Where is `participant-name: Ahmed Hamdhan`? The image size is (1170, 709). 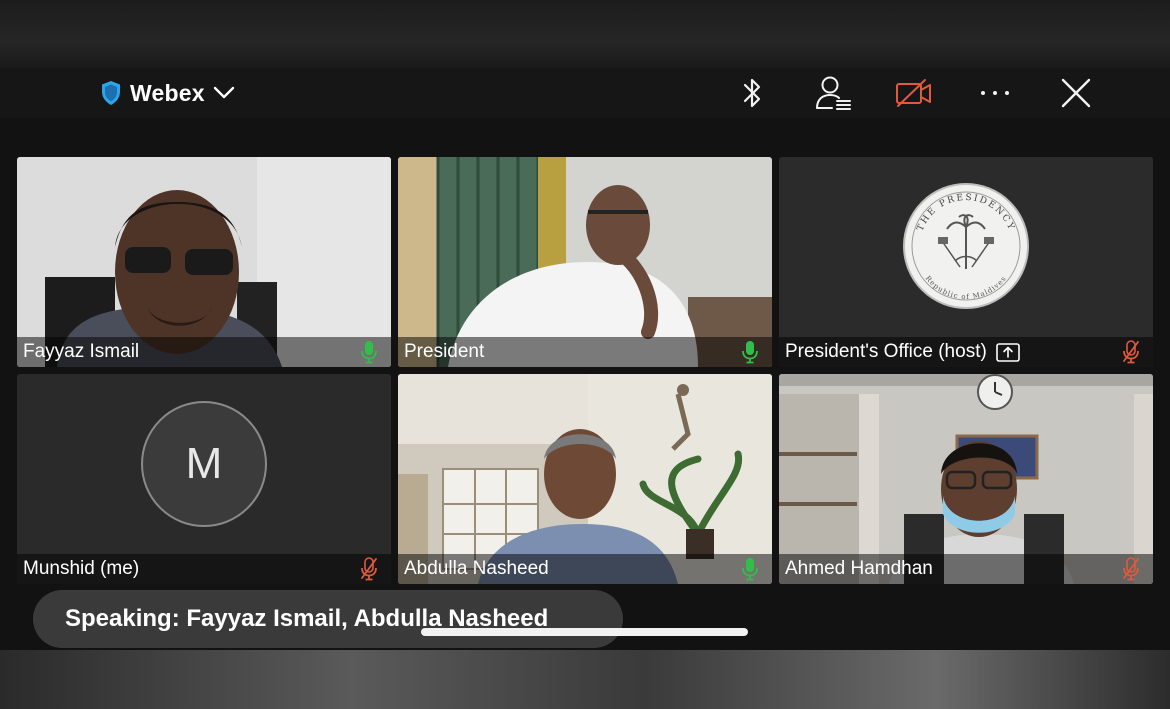 participant-name: Ahmed Hamdhan is located at coordinates (859, 568).